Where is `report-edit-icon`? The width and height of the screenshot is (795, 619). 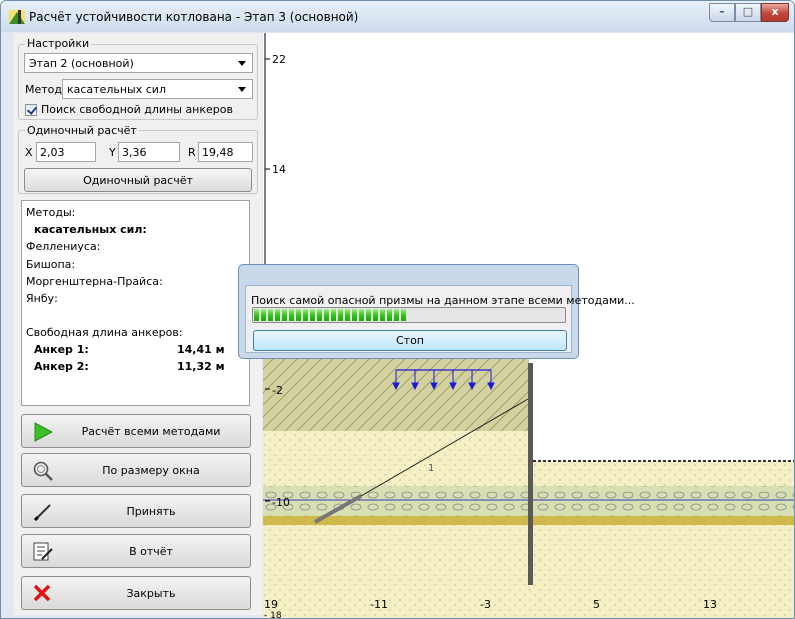 report-edit-icon is located at coordinates (43, 551).